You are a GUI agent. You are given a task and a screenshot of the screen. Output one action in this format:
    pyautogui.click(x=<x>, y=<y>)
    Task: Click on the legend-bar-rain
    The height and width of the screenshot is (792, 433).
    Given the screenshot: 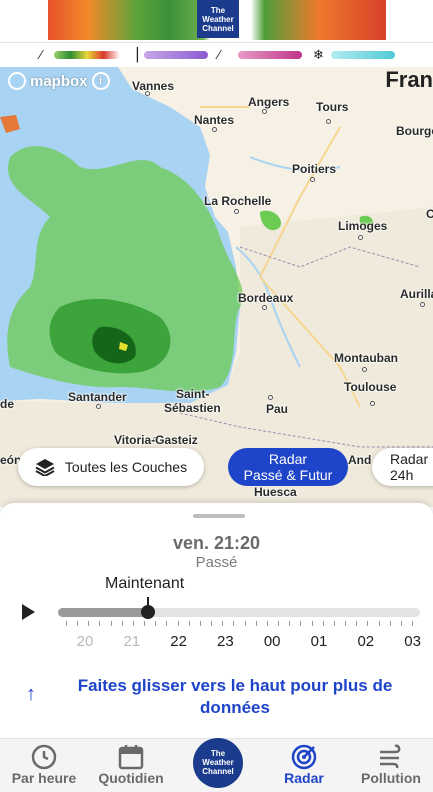 What is the action you would take?
    pyautogui.click(x=87, y=55)
    